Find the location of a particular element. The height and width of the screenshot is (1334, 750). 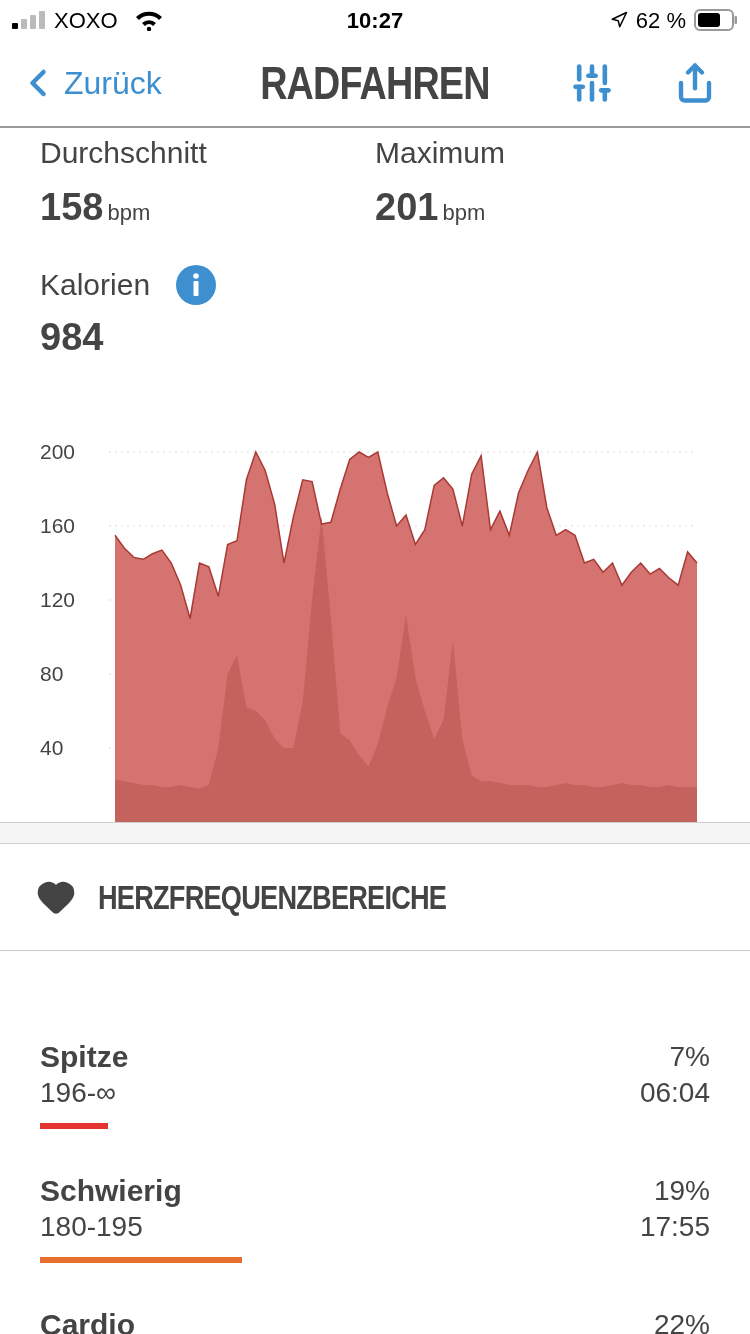

filter-button is located at coordinates (592, 83).